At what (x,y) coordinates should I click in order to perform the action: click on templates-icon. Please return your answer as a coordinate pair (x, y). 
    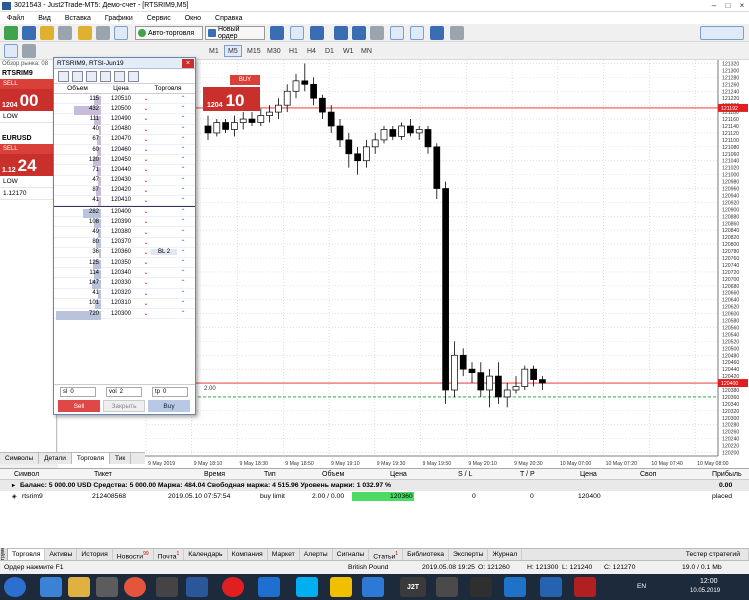
    Looking at the image, I should click on (457, 33).